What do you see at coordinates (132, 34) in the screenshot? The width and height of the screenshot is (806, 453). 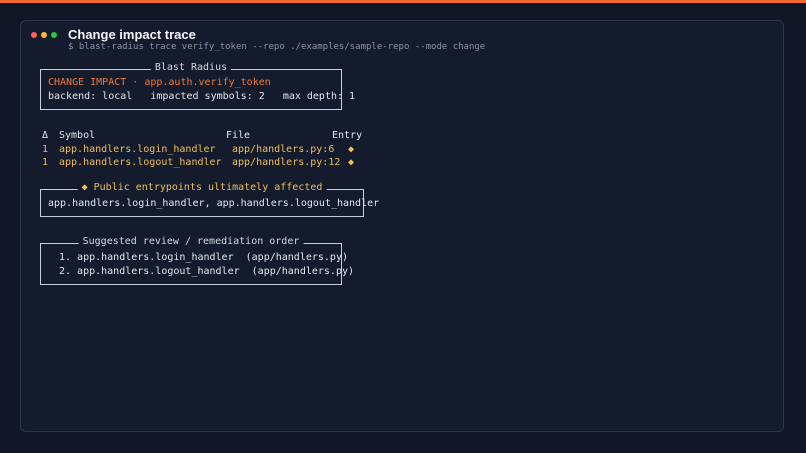 I see `window-title: Change impact trace` at bounding box center [132, 34].